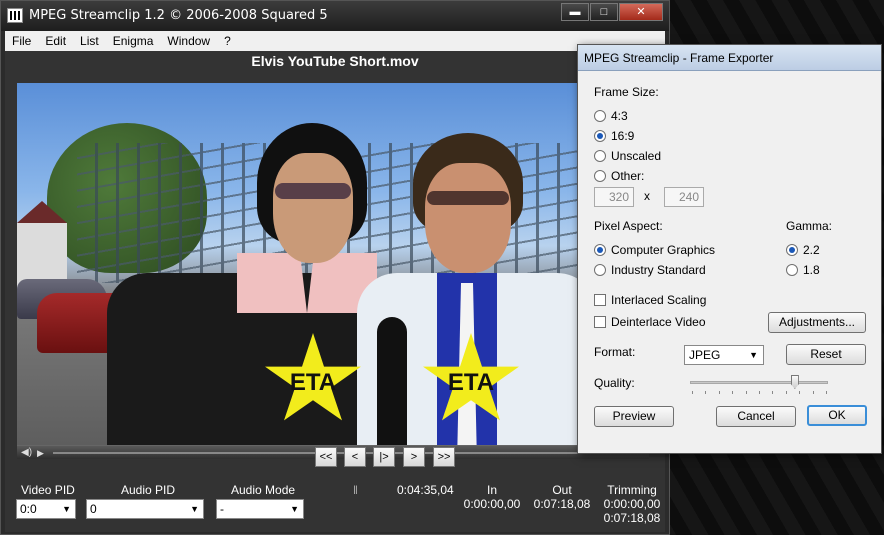 This screenshot has width=884, height=535. What do you see at coordinates (392, 381) in the screenshot?
I see `microphone` at bounding box center [392, 381].